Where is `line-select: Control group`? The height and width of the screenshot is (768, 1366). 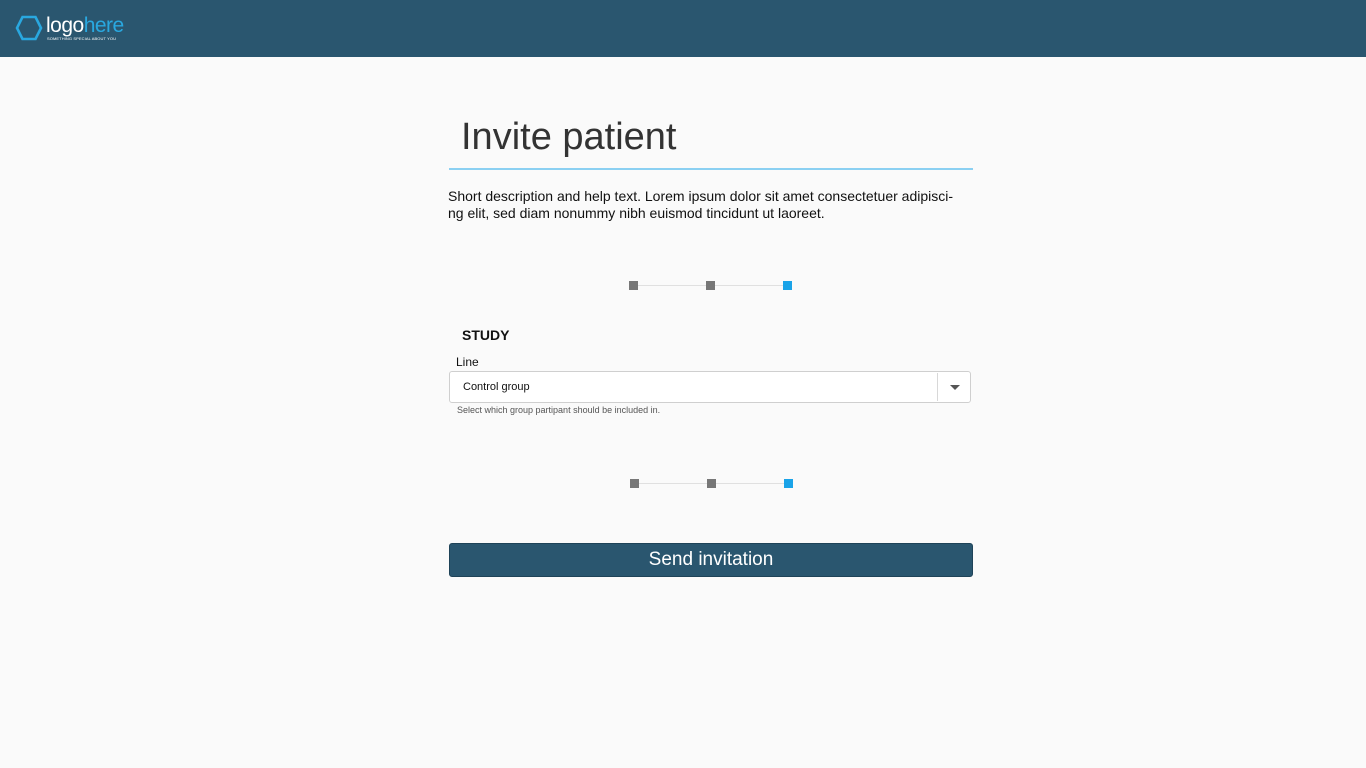
line-select: Control group is located at coordinates (710, 387).